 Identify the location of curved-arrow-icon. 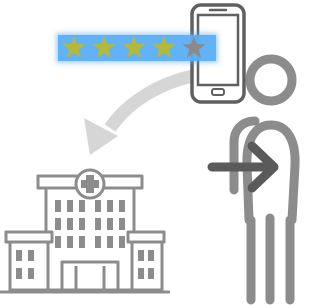
(142, 111).